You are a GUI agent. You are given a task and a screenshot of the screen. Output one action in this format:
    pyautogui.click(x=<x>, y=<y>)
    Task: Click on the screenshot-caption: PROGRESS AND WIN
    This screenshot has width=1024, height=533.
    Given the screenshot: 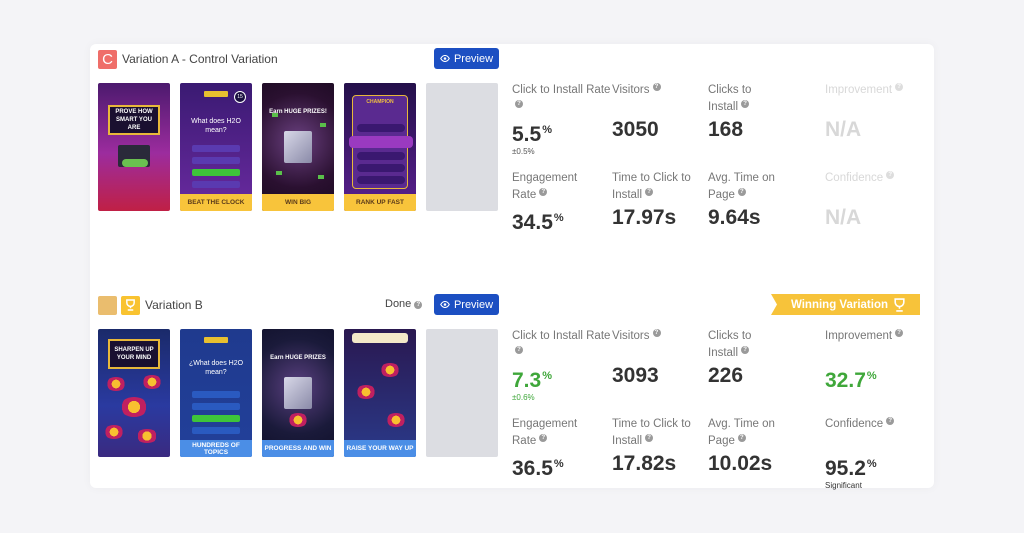 What is the action you would take?
    pyautogui.click(x=298, y=448)
    